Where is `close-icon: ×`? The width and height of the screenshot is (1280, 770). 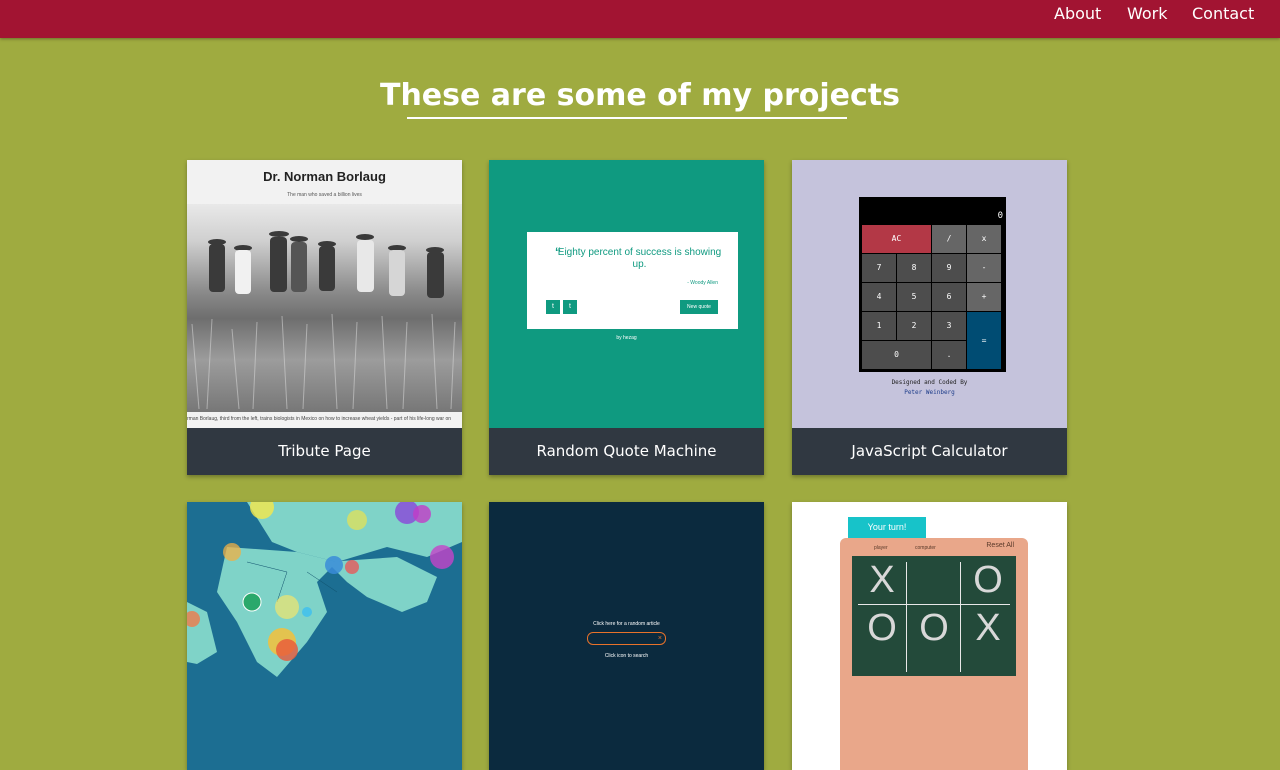 close-icon: × is located at coordinates (659, 638).